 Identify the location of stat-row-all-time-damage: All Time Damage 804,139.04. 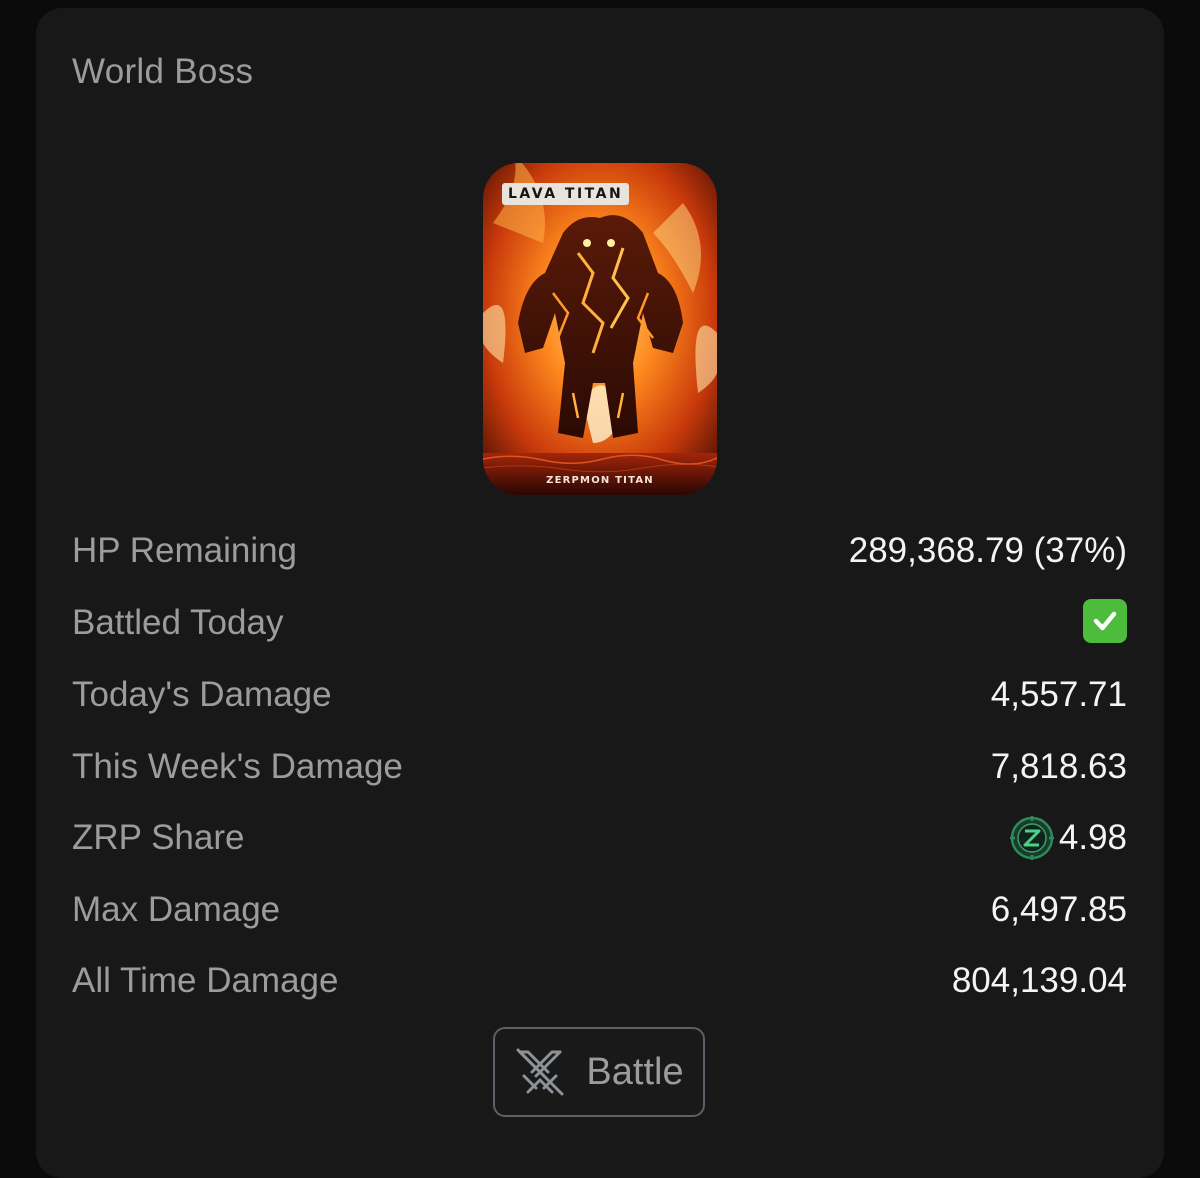
(599, 981).